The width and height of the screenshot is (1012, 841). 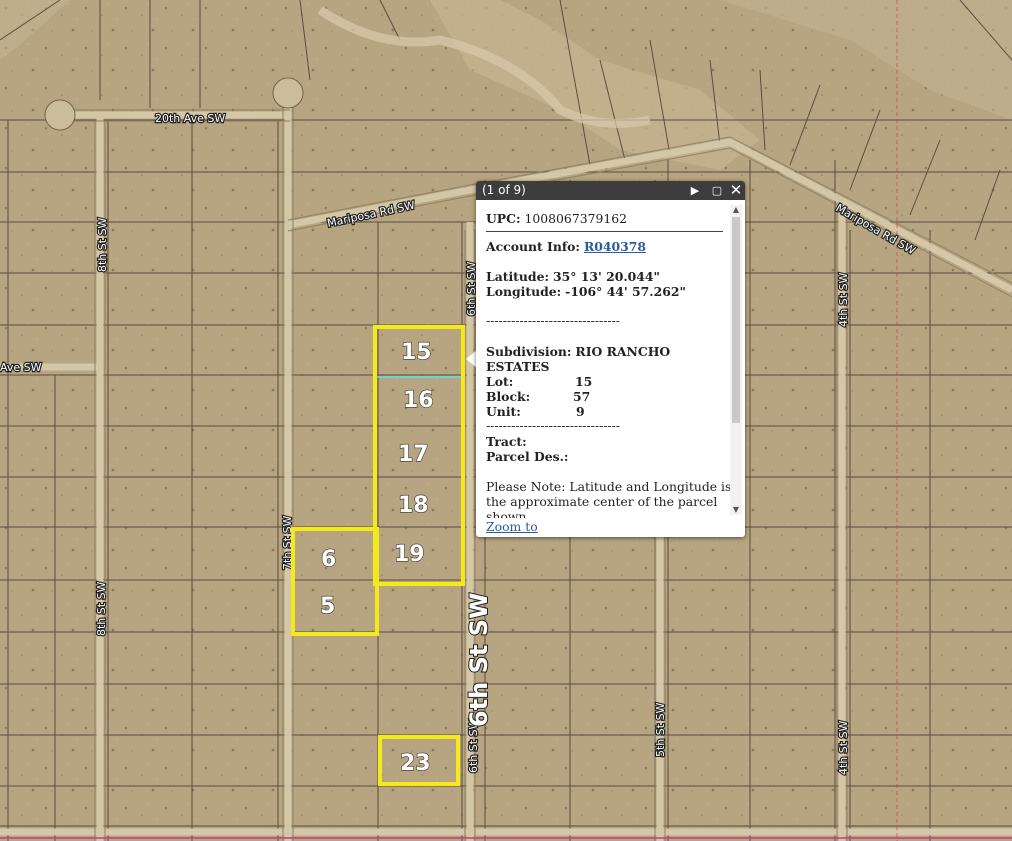 I want to click on block-value: 57, so click(x=582, y=396).